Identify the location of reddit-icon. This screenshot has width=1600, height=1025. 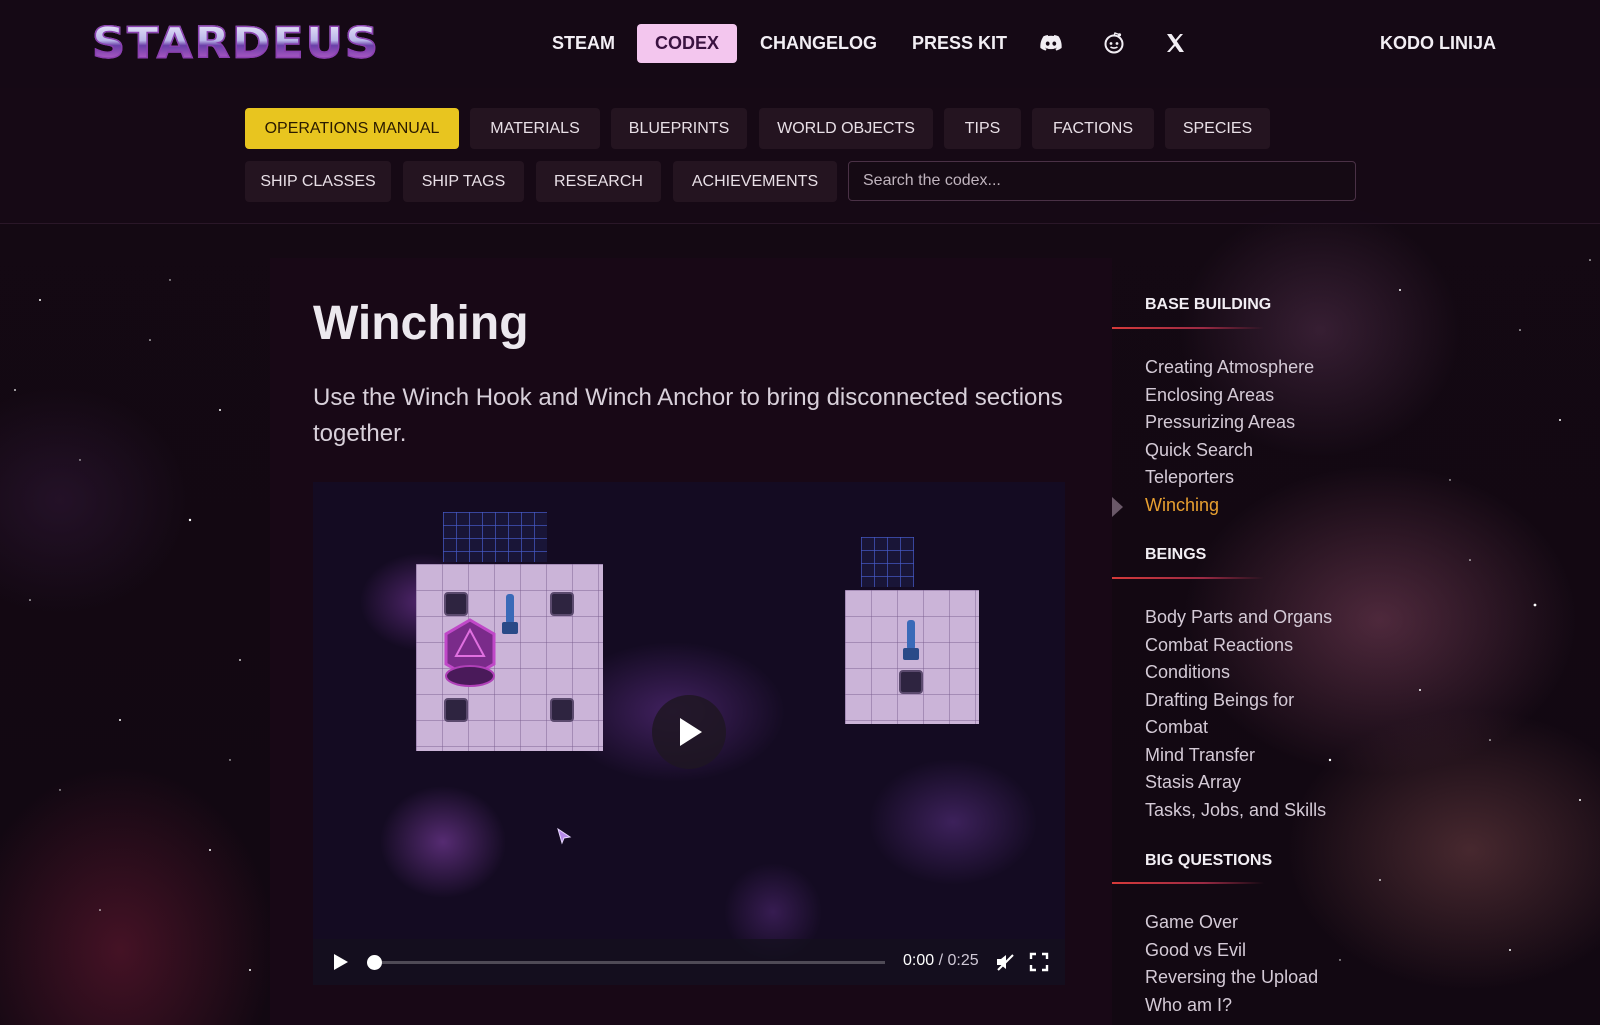
(1114, 43).